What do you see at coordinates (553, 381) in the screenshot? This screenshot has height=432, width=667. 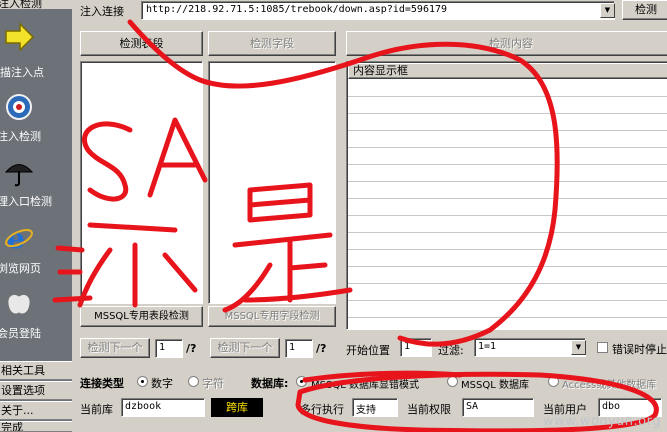 I see `db-access-radio` at bounding box center [553, 381].